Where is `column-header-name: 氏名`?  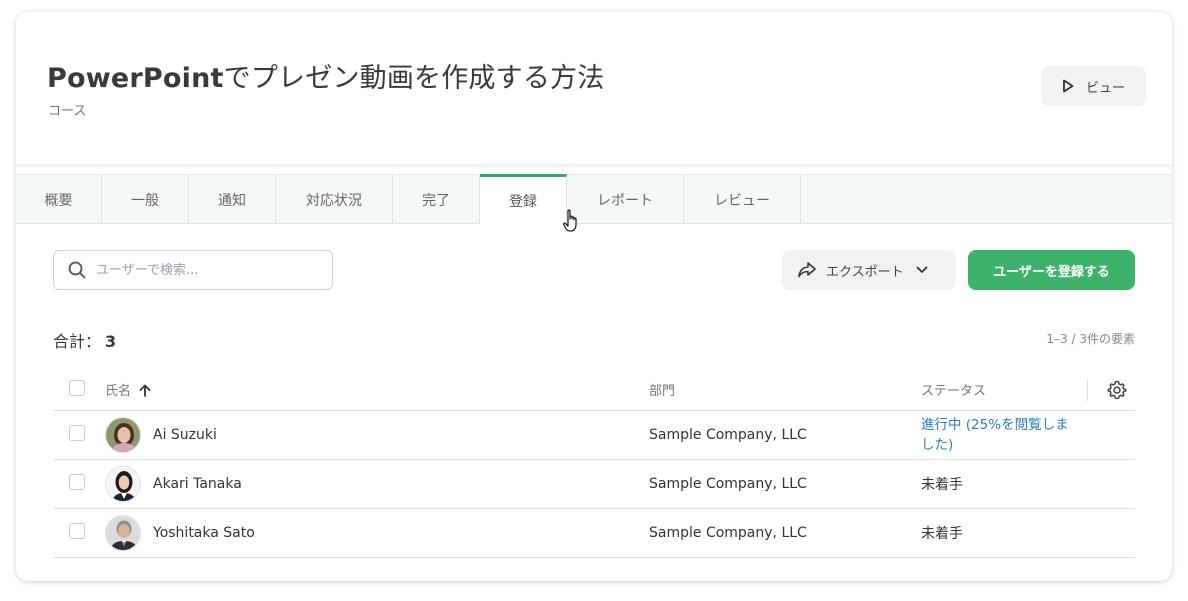 column-header-name: 氏名 is located at coordinates (377, 390).